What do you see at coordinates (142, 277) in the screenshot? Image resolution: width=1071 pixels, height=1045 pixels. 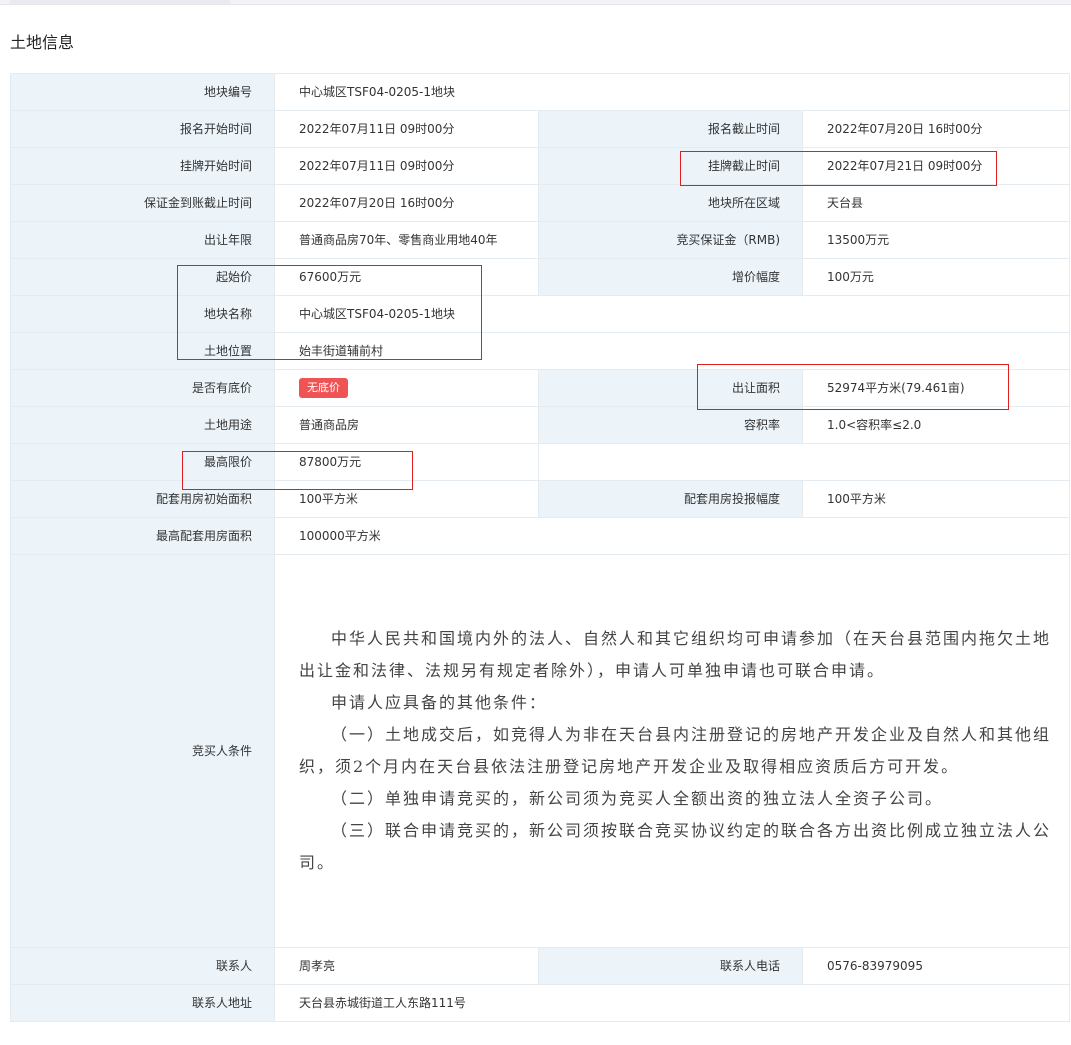 I see `field-label: 起始价` at bounding box center [142, 277].